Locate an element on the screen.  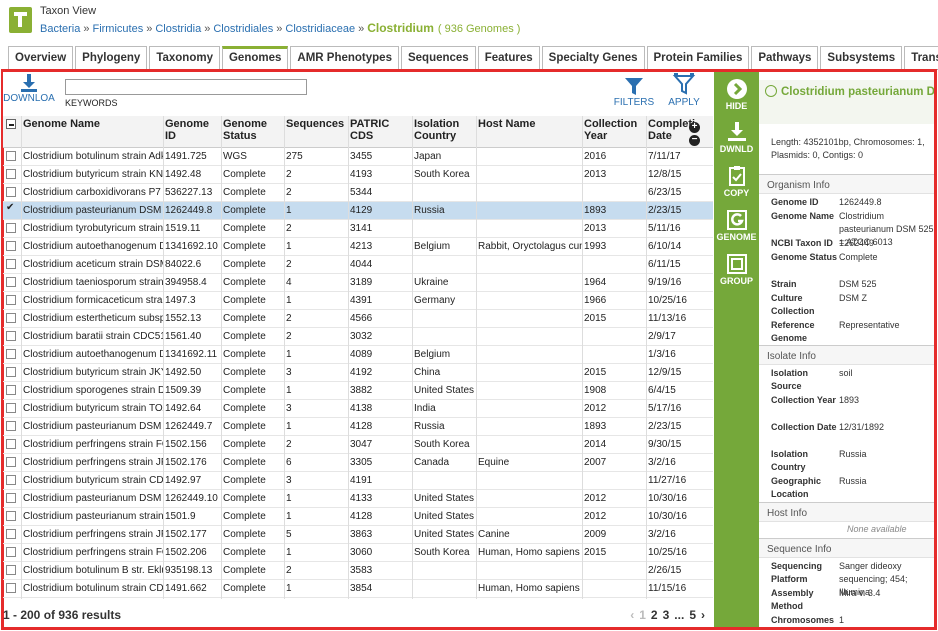
cell-genome-name: Clostridium autoethanogenum DSM 10061 is located at coordinates (93, 246).